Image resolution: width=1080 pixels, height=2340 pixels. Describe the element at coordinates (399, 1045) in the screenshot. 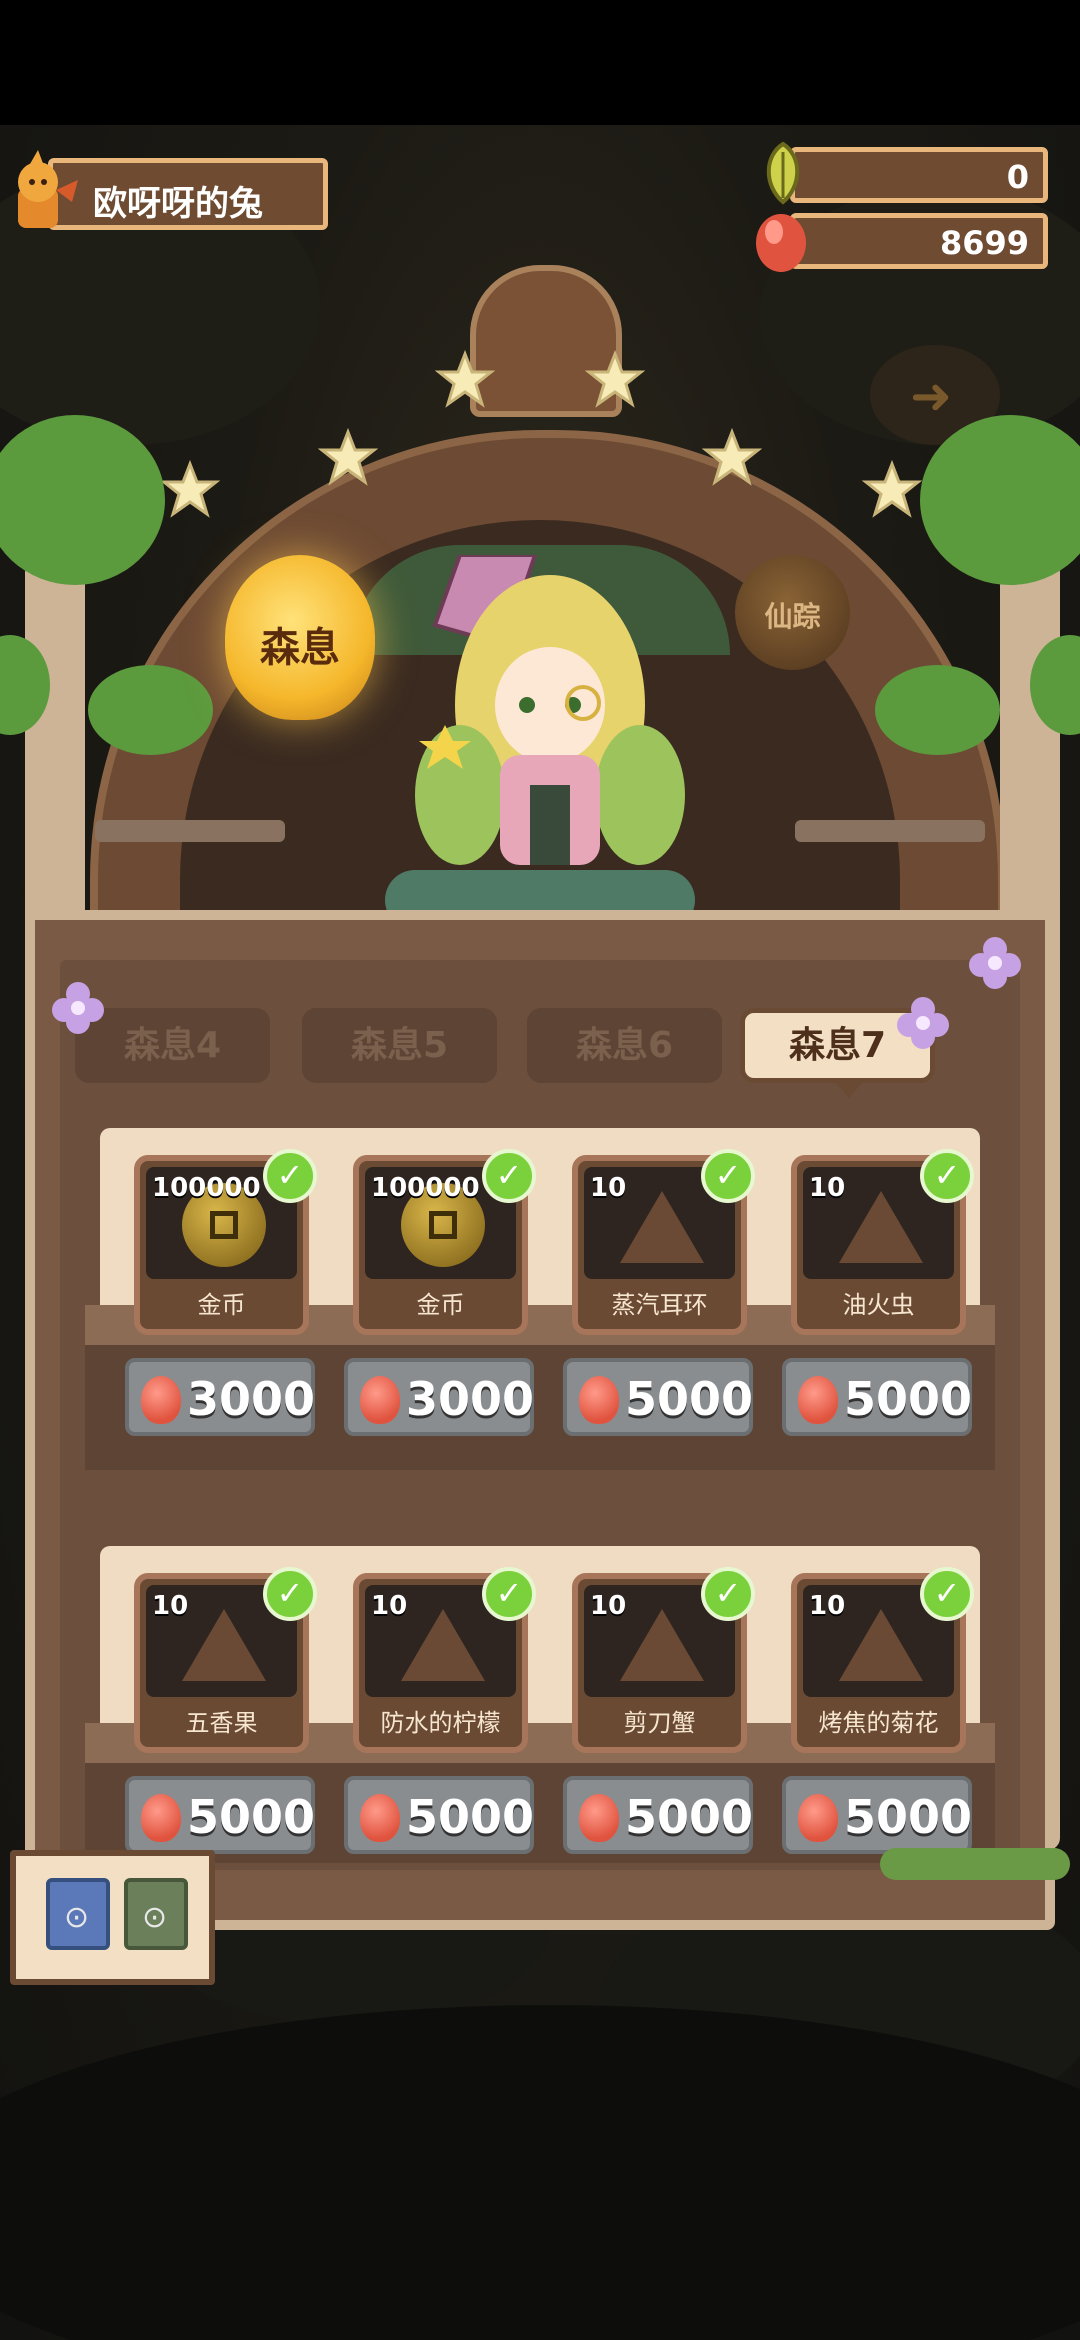

I see `tab-senxi-5: 森息5` at that location.